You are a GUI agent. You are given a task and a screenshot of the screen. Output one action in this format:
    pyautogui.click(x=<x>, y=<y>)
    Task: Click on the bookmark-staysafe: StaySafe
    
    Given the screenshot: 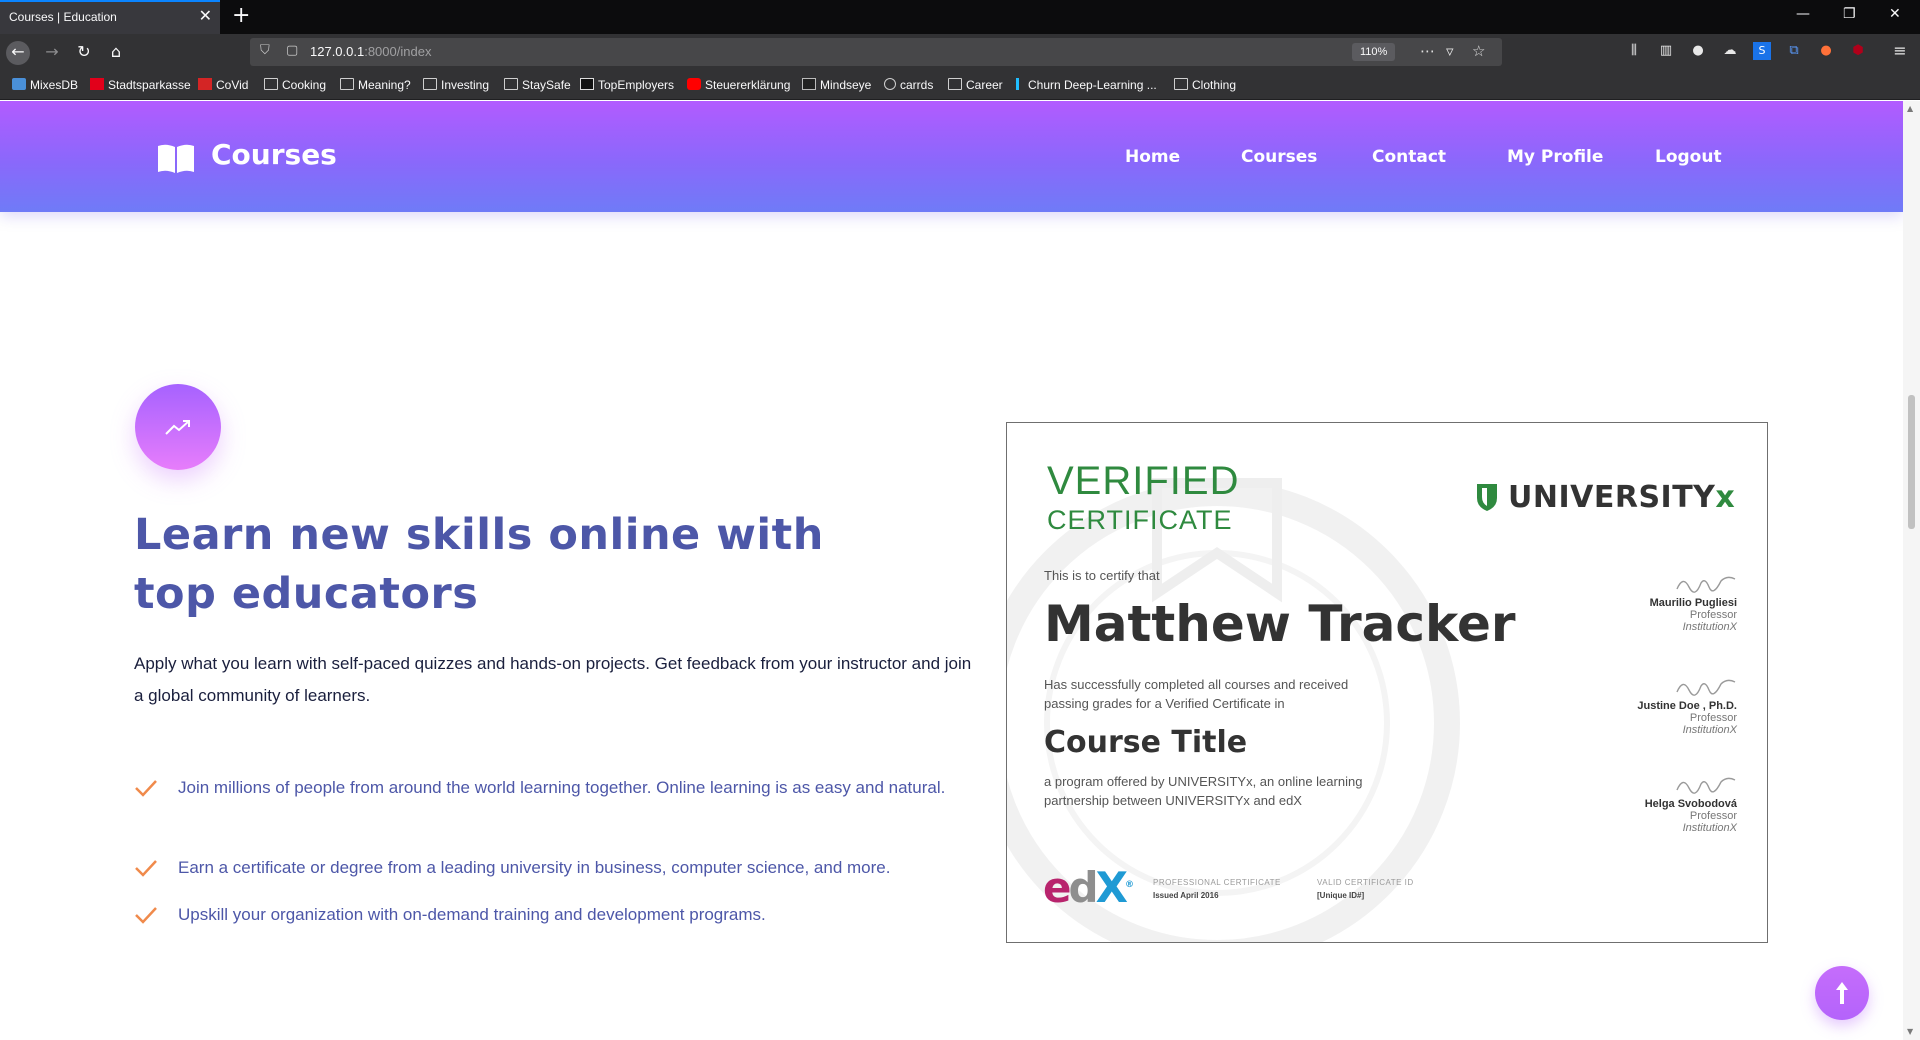 What is the action you would take?
    pyautogui.click(x=537, y=85)
    